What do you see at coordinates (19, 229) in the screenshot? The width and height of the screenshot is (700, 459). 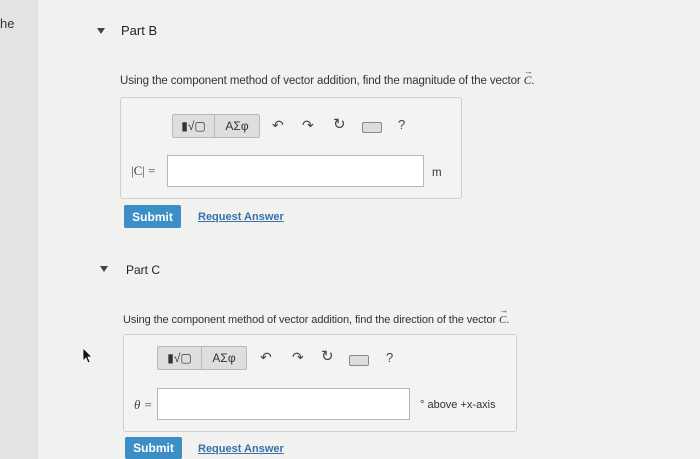 I see `left-strip: he` at bounding box center [19, 229].